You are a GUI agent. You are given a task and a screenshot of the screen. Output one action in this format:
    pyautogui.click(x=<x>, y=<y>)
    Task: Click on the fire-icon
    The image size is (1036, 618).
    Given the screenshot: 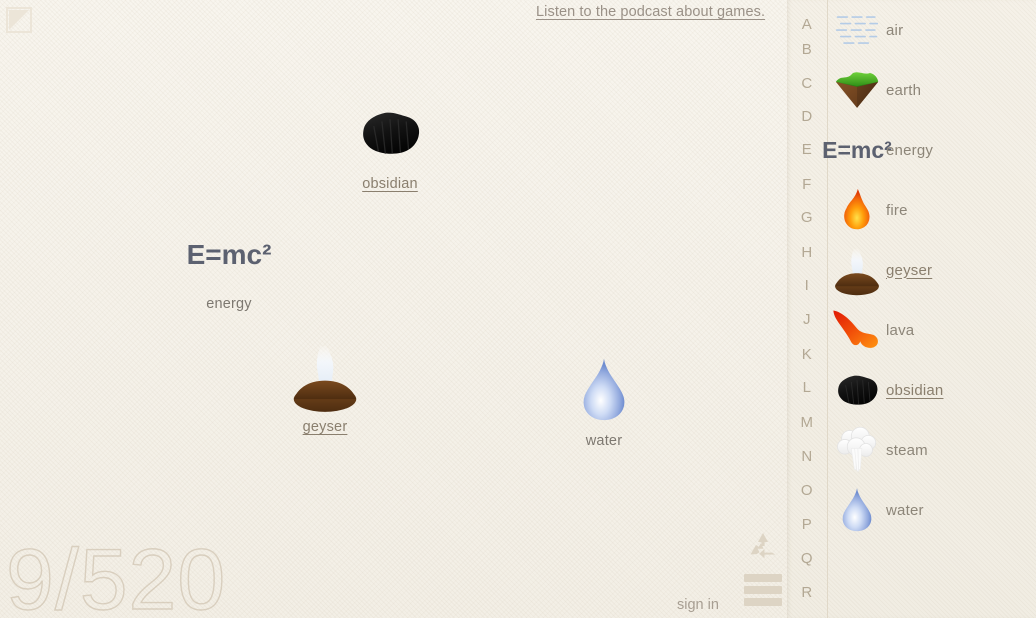 What is the action you would take?
    pyautogui.click(x=857, y=210)
    